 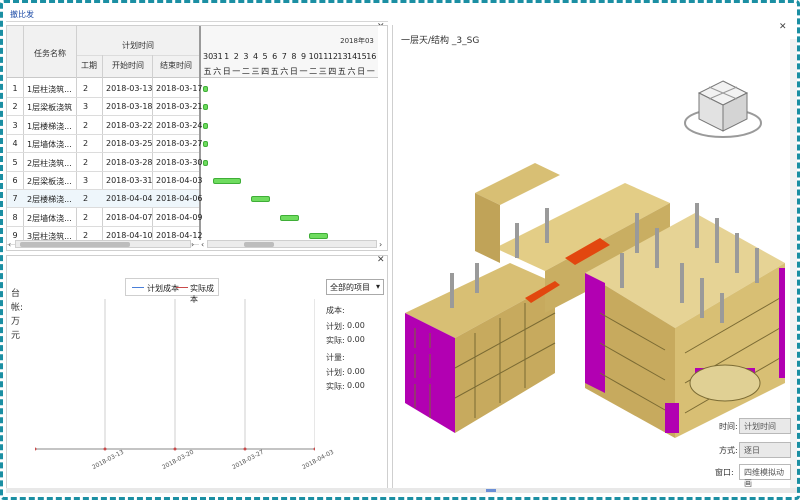 I want to click on window-select: 四维模拟动画, so click(x=765, y=476).